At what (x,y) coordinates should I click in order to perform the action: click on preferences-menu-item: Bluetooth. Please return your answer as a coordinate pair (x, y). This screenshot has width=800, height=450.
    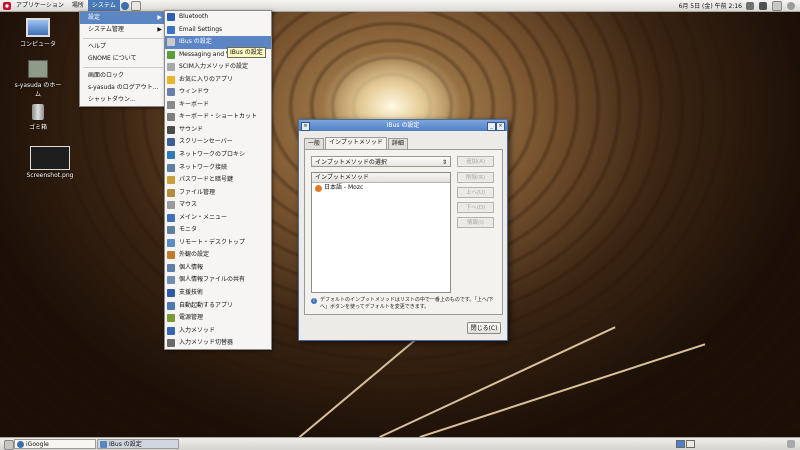
    Looking at the image, I should click on (218, 17).